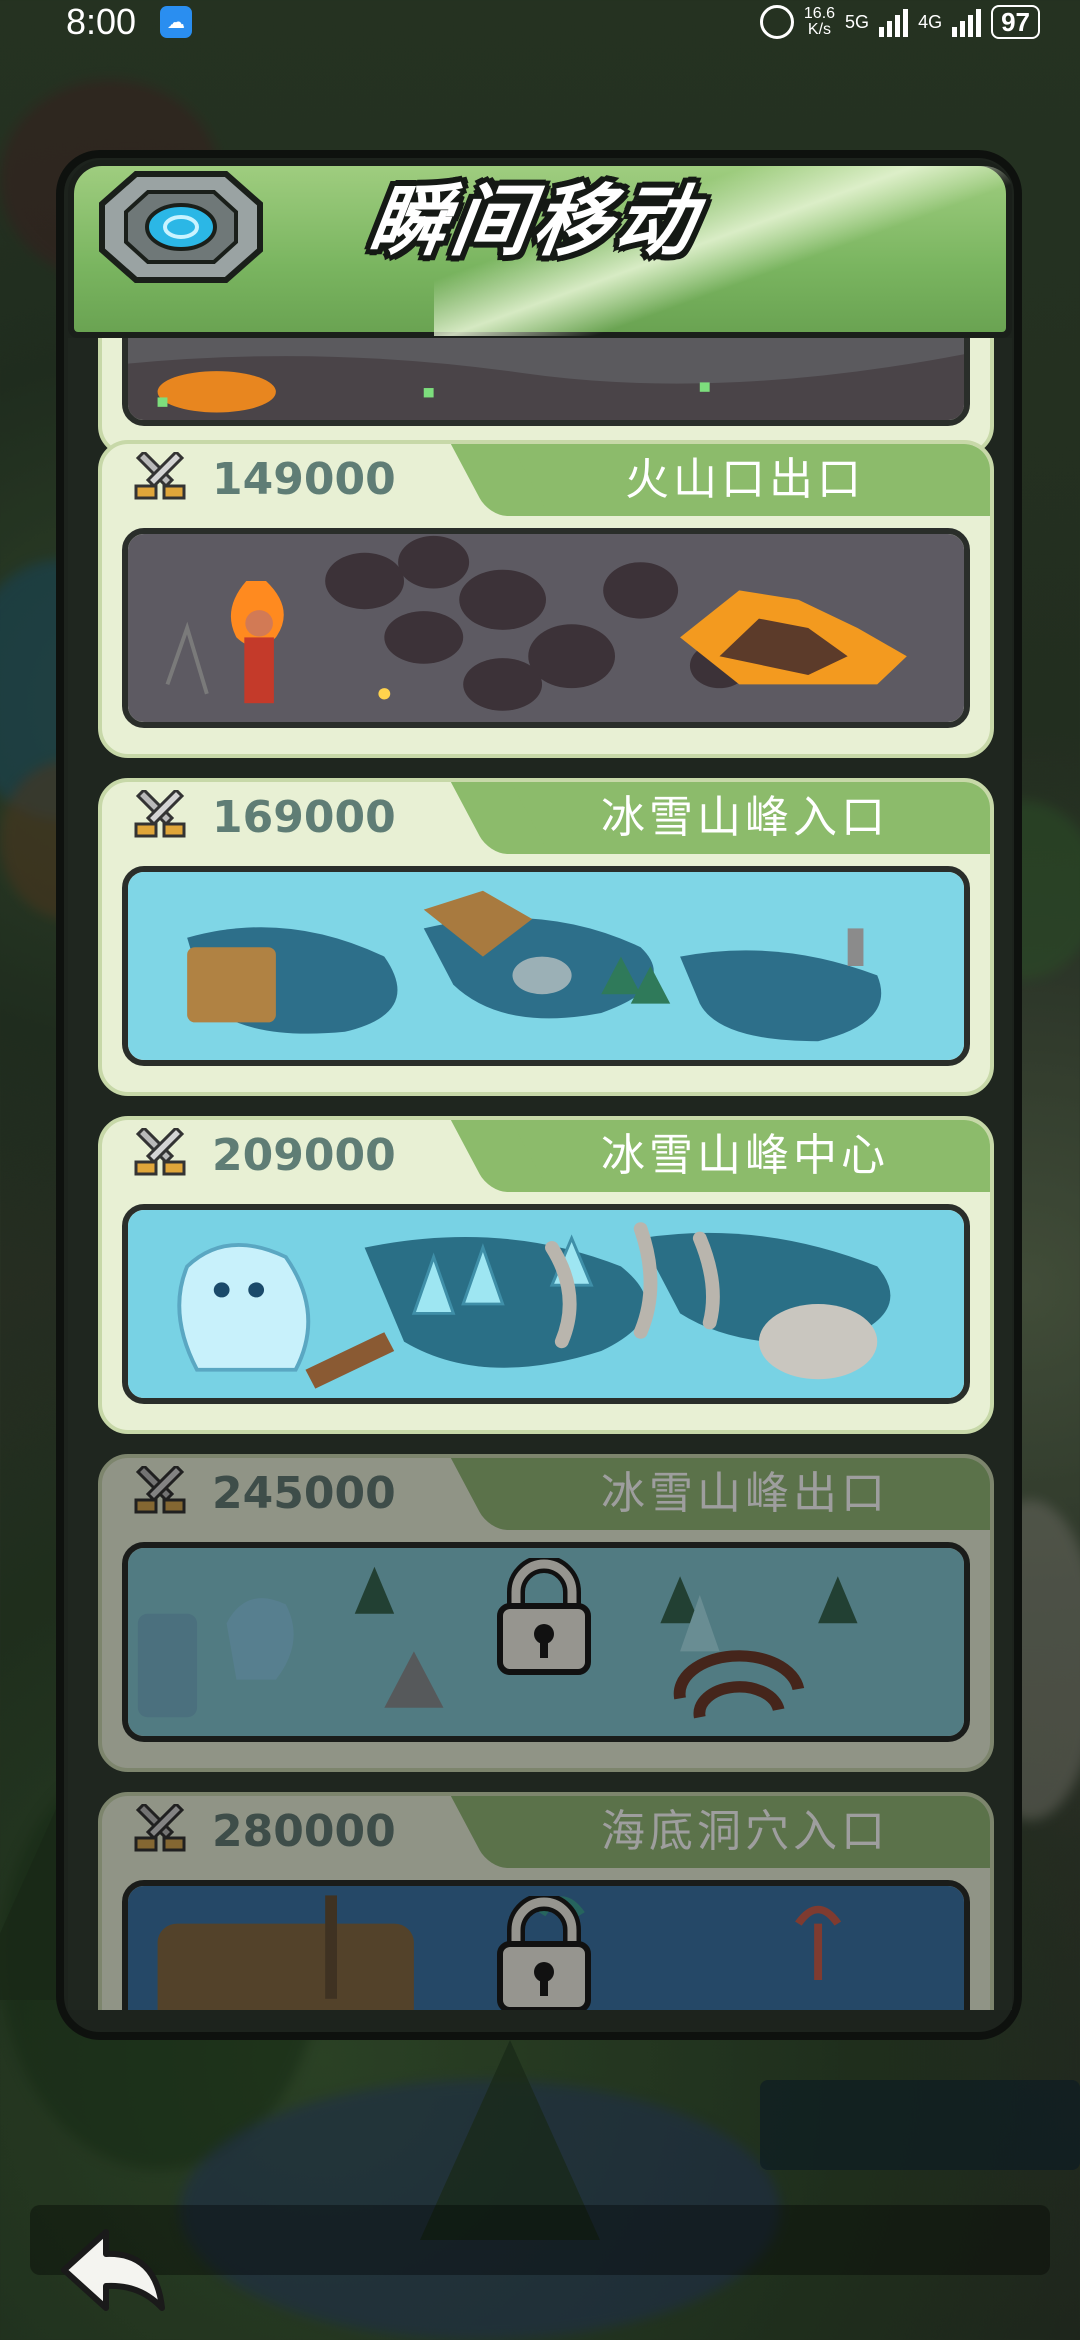  I want to click on cost-value: 280000, so click(304, 1831).